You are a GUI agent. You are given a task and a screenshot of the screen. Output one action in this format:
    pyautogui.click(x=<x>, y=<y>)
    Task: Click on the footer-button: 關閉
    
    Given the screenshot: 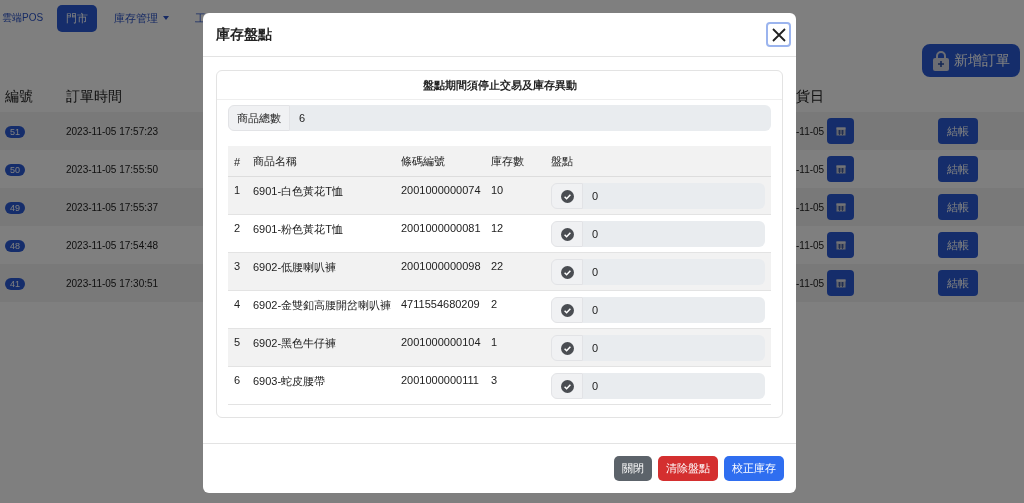 What is the action you would take?
    pyautogui.click(x=633, y=468)
    